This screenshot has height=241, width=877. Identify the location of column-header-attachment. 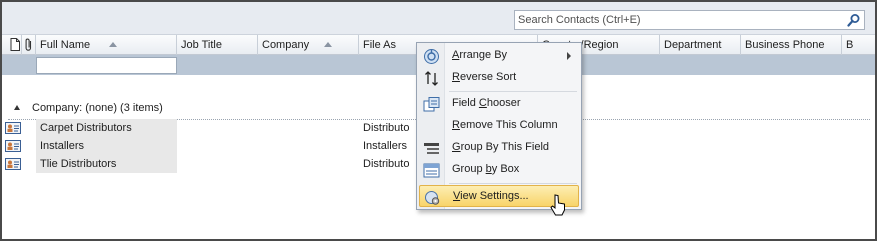
(29, 45).